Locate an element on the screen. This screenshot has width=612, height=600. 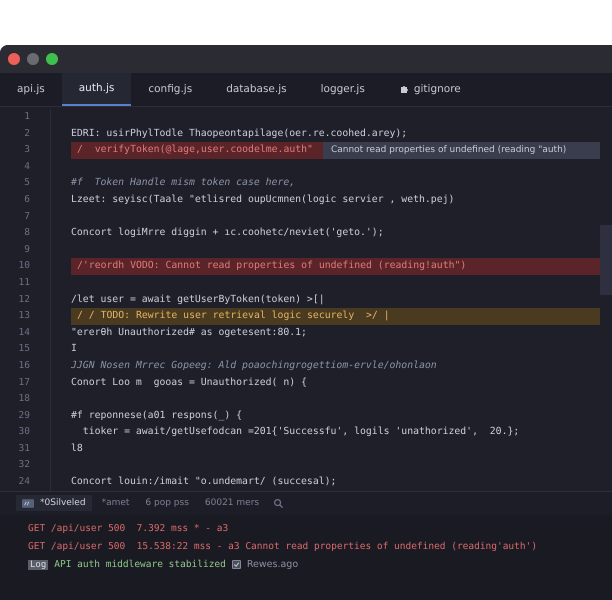
error-message: Cannot read properties of undefined (reading "auth) is located at coordinates (461, 150).